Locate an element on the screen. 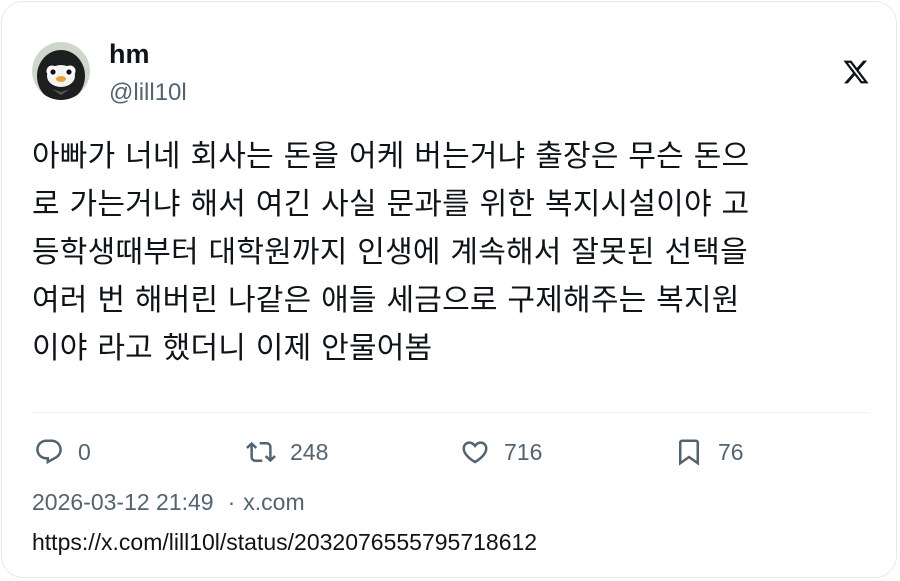  author-name: hm is located at coordinates (129, 54).